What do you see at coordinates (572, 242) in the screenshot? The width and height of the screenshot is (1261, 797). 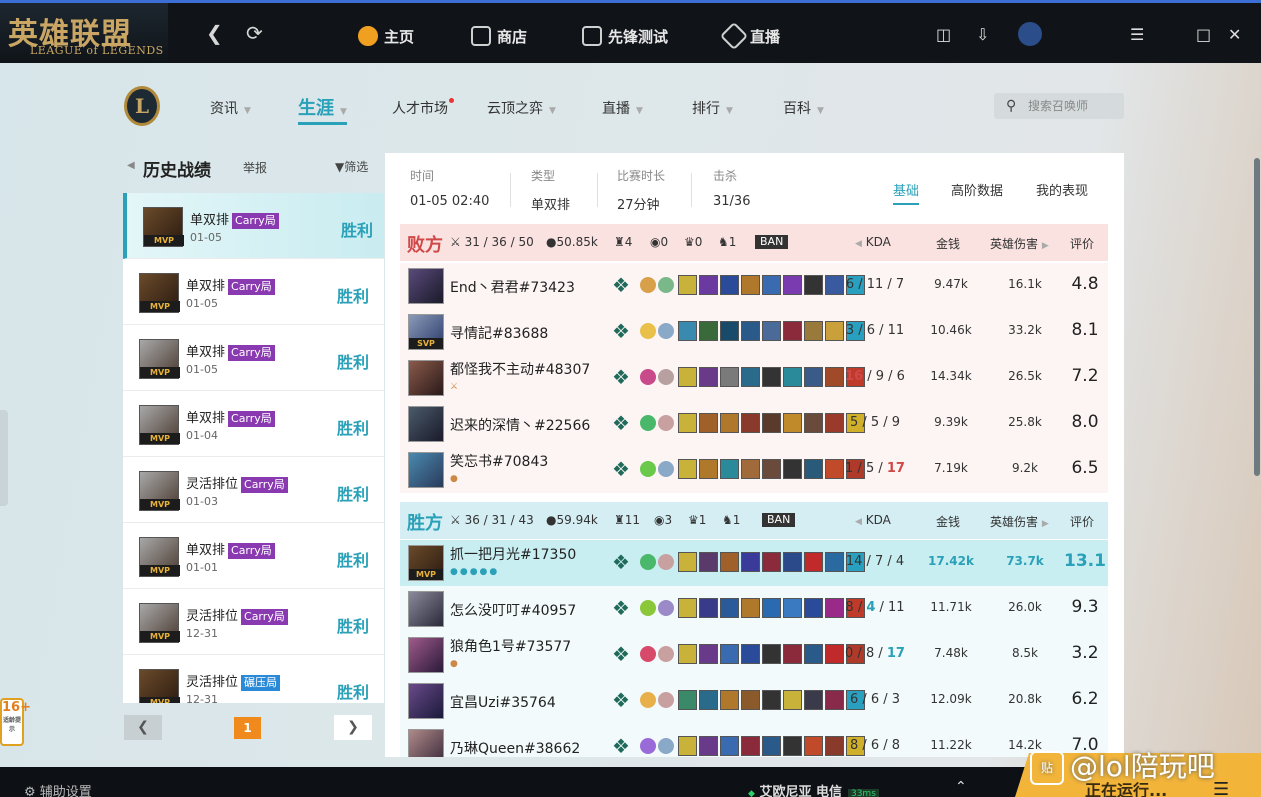 I see `team-gold: ●50.85k` at bounding box center [572, 242].